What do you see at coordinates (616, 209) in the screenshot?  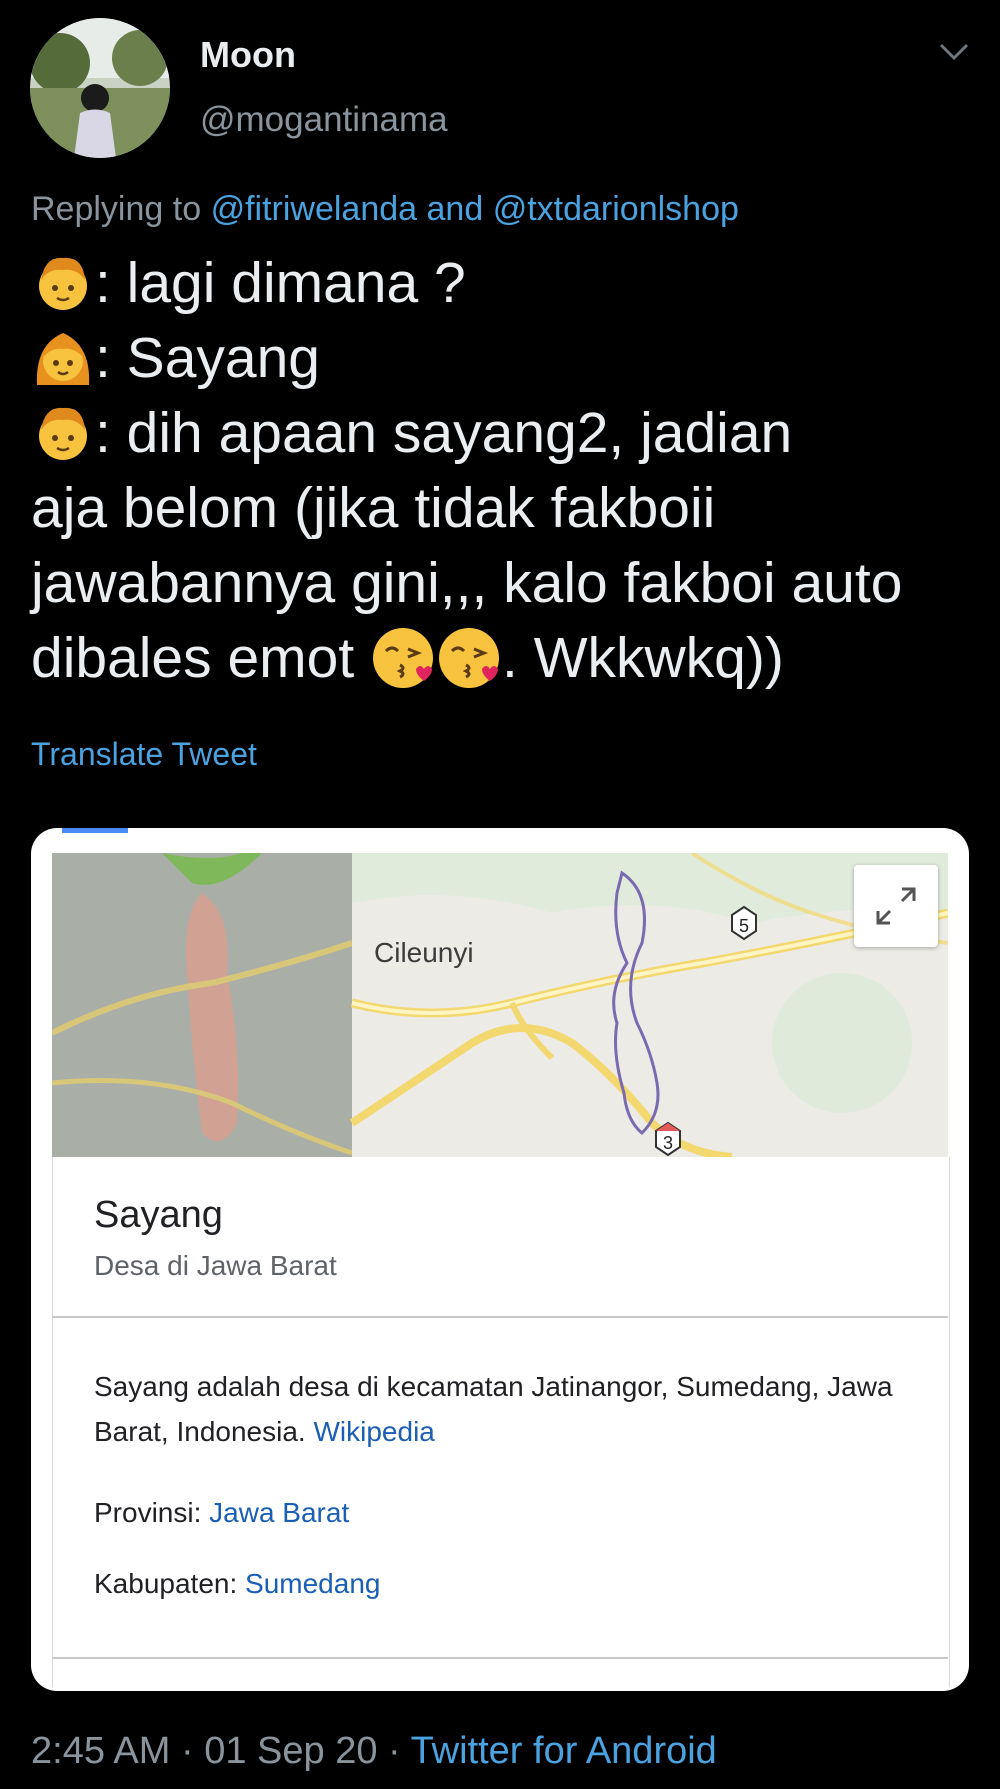 I see `reply-user-link-2: @txtdarionlshop` at bounding box center [616, 209].